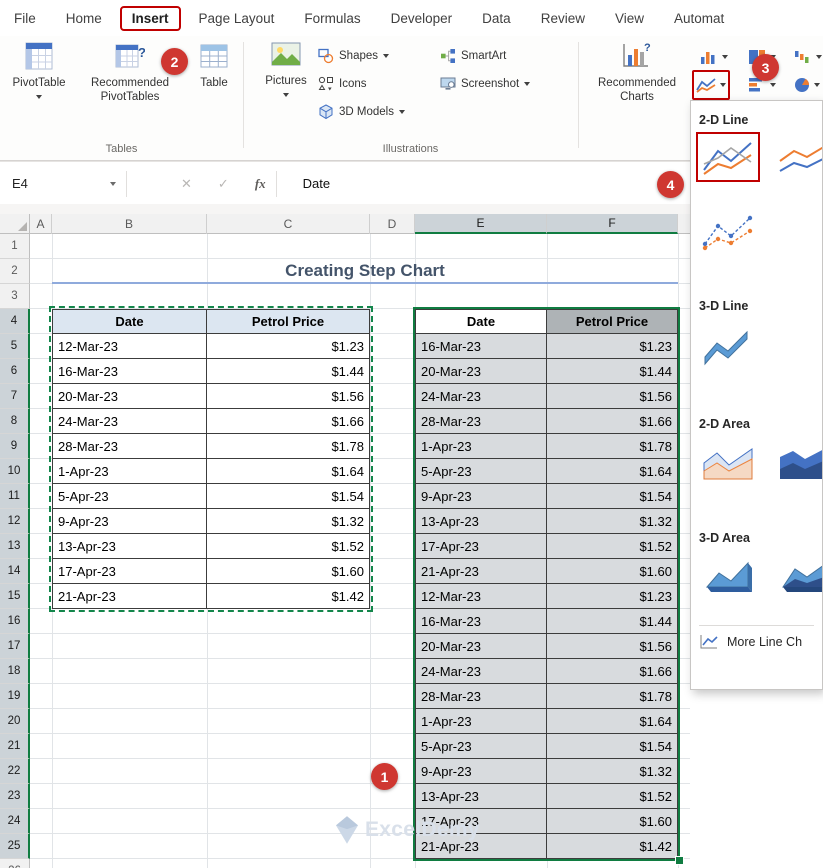 The width and height of the screenshot is (823, 868). Describe the element at coordinates (808, 57) in the screenshot. I see `insert-waterfall-chart-button` at that location.